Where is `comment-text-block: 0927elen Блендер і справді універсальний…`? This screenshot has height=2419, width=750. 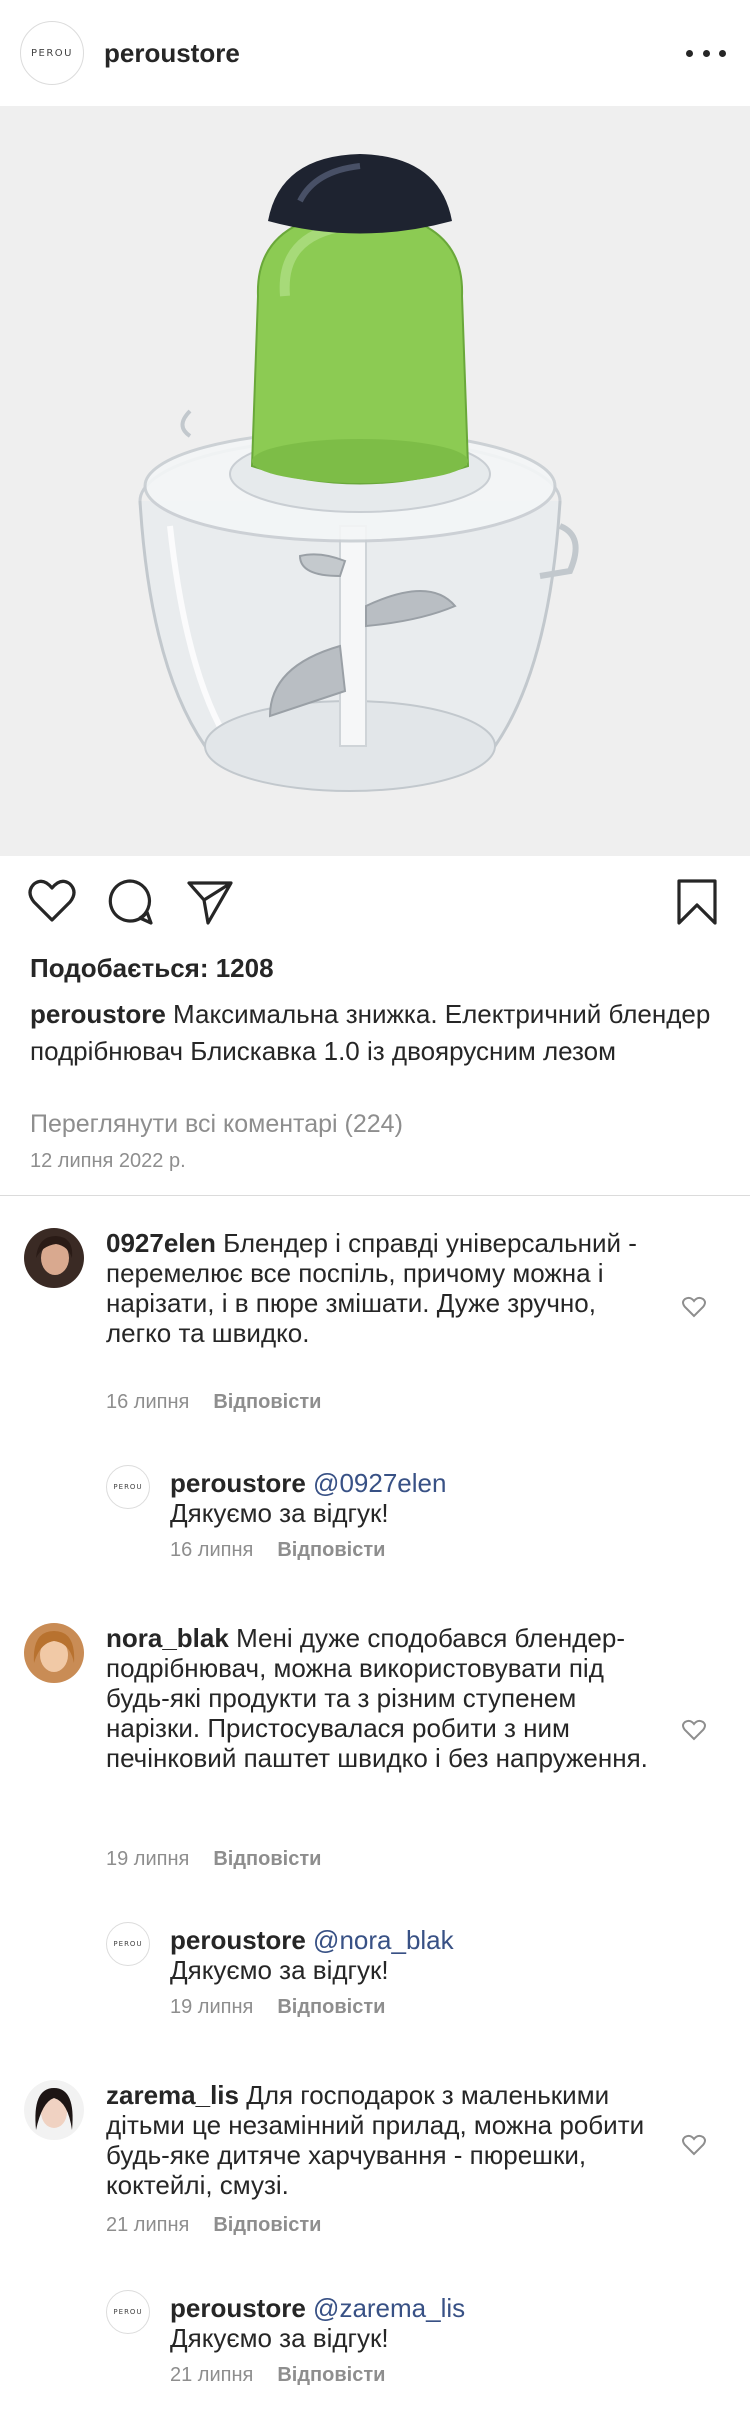
comment-text-block: 0927elen Блендер і справді універсальний… is located at coordinates (386, 1288).